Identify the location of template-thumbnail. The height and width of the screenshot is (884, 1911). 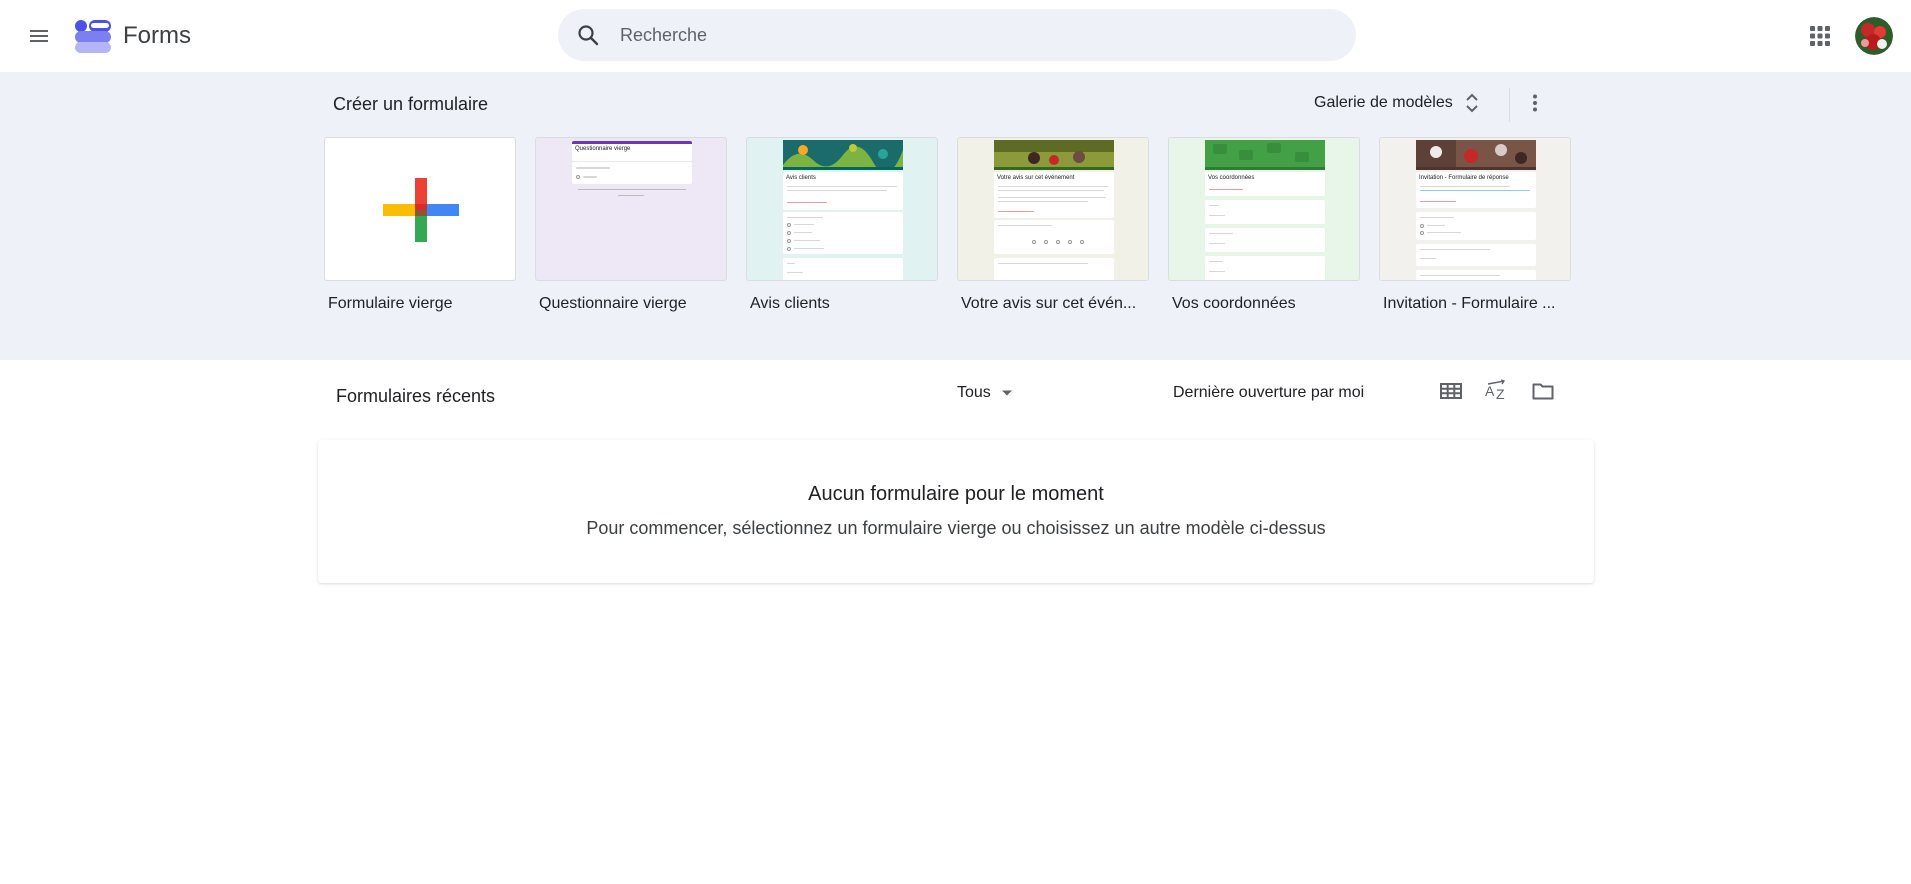
(420, 209).